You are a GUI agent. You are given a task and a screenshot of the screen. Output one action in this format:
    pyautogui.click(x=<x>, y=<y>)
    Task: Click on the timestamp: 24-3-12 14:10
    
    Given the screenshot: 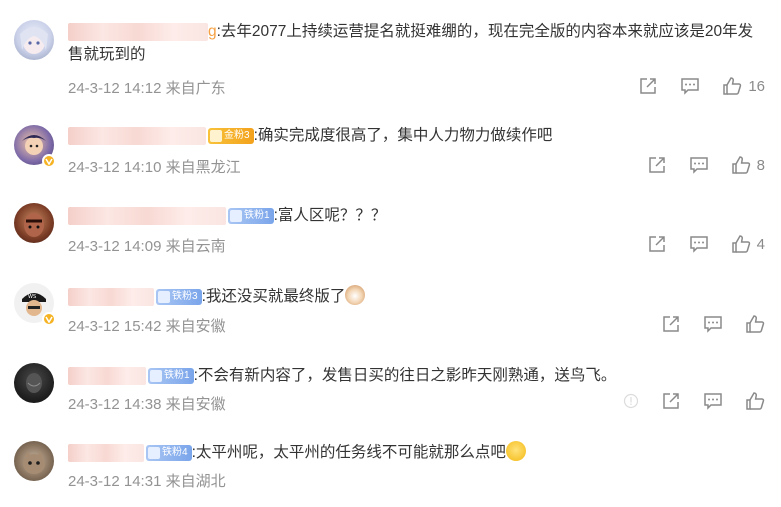 What is the action you would take?
    pyautogui.click(x=115, y=167)
    